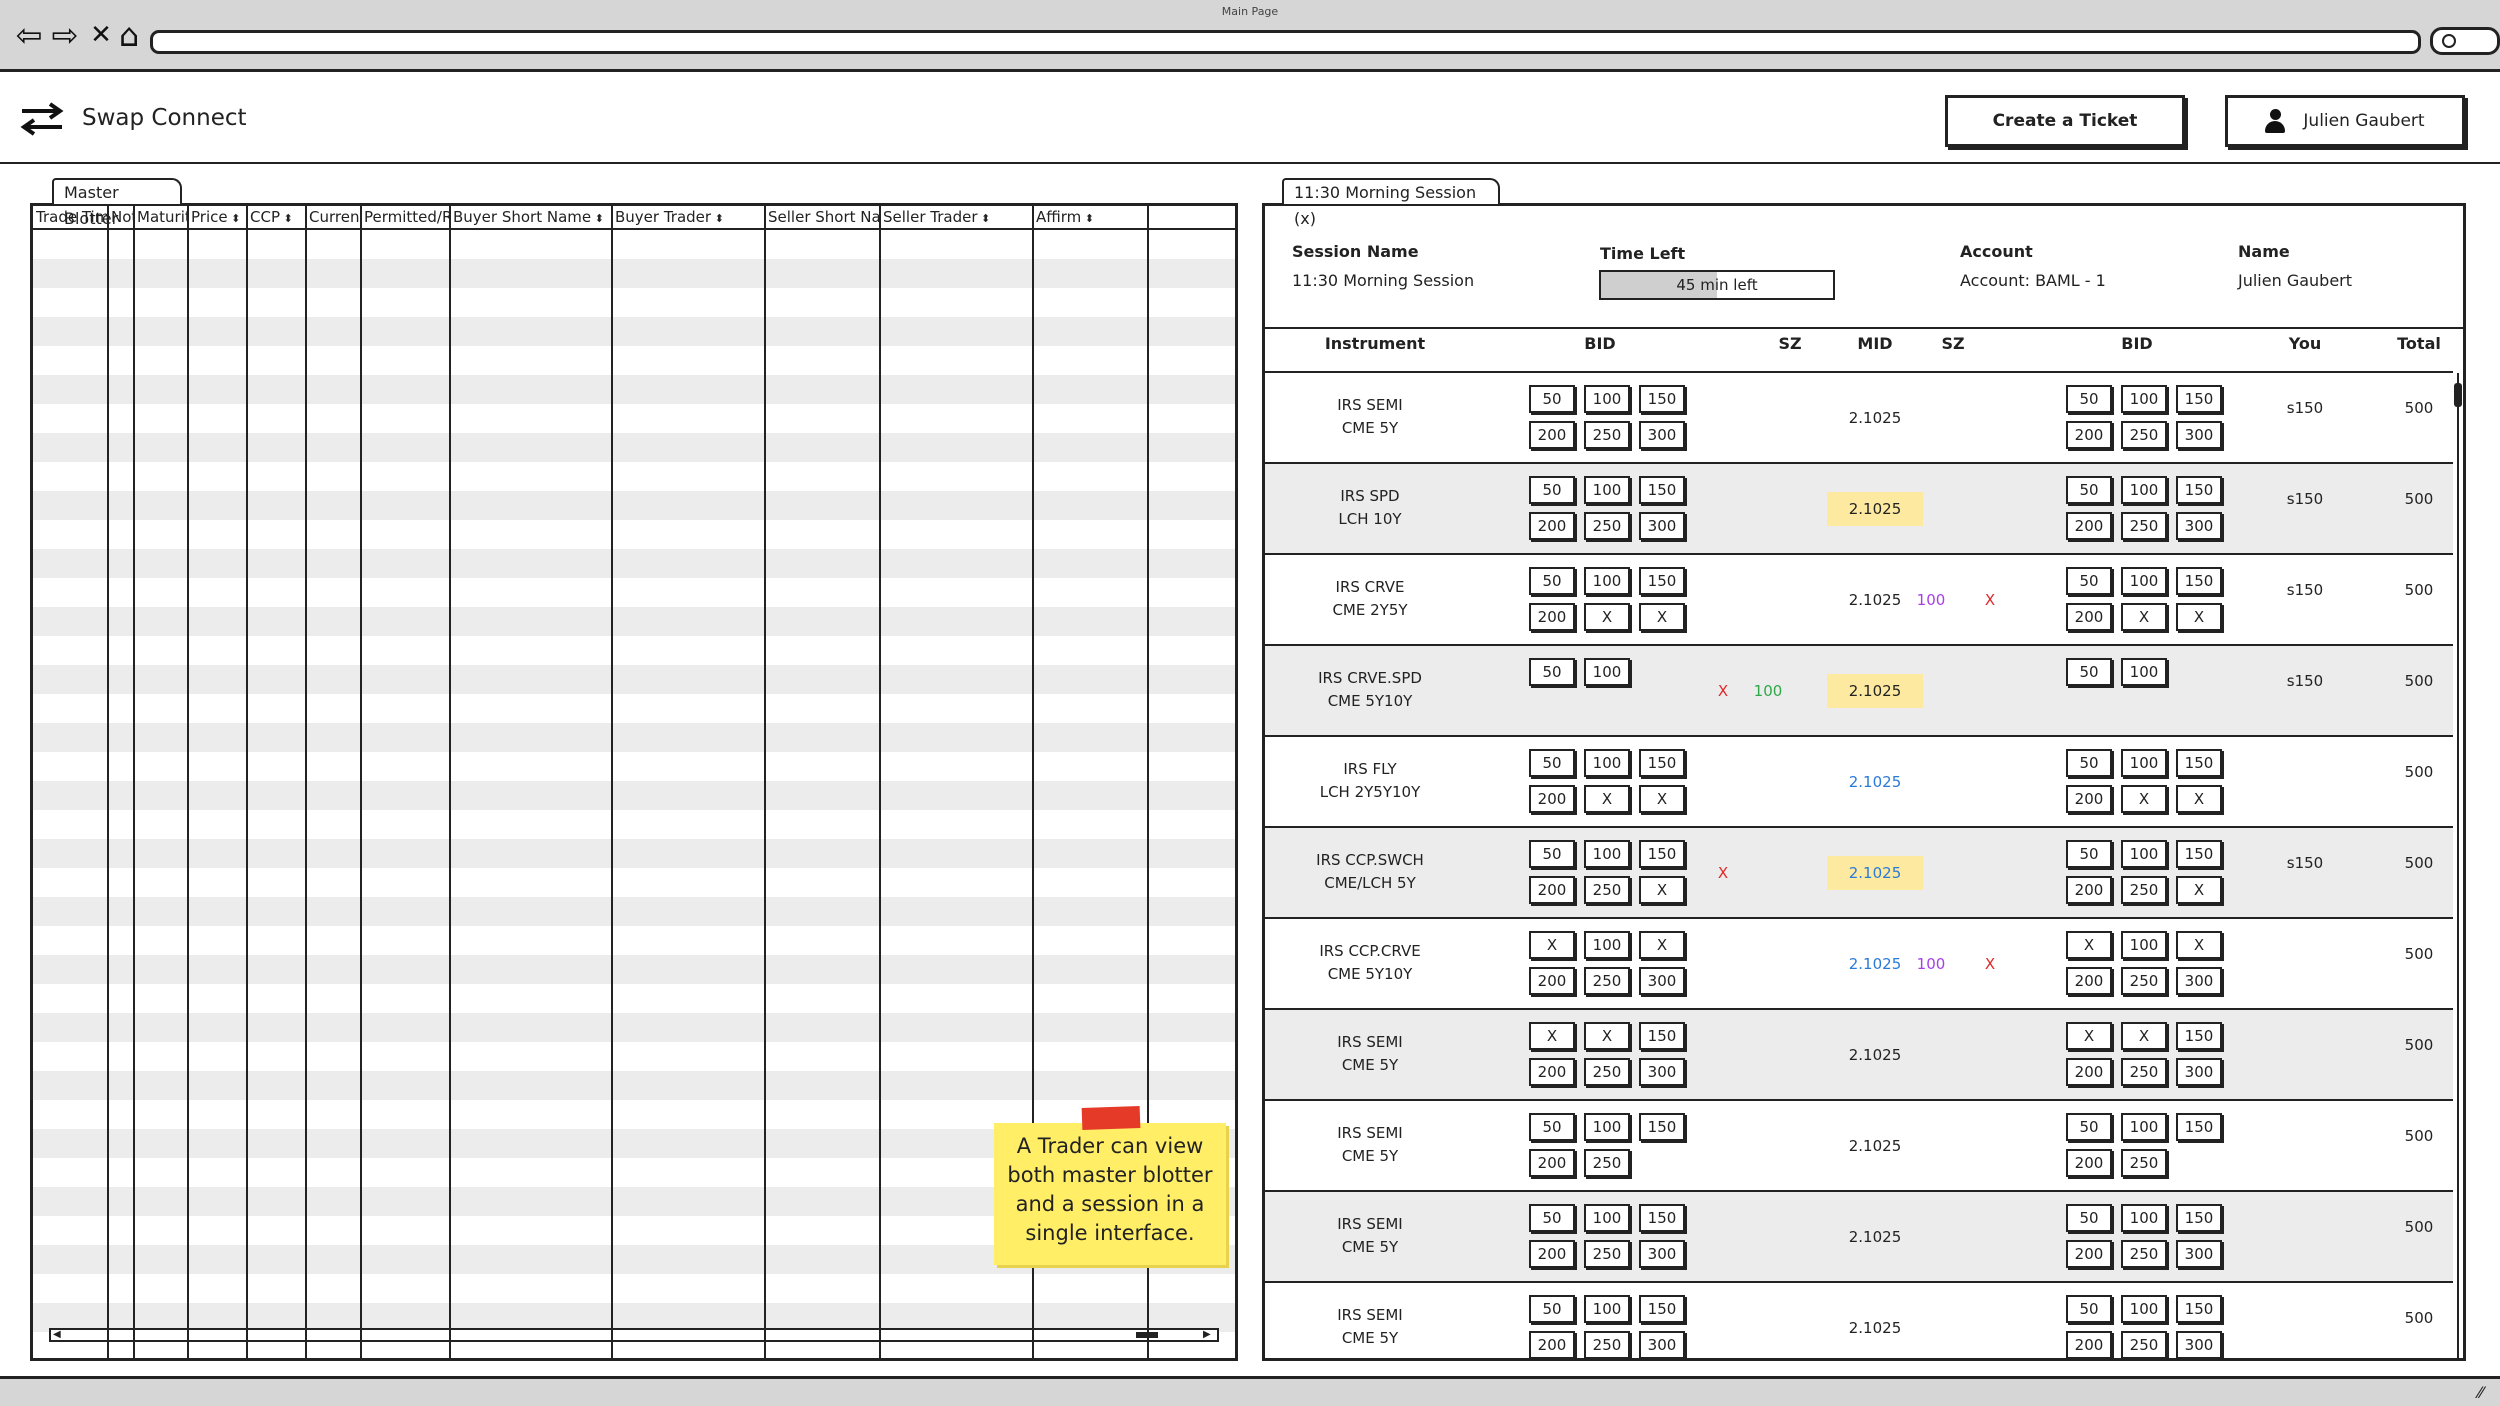  I want to click on resize-grip-icon: ⁄⁄, so click(2480, 1392).